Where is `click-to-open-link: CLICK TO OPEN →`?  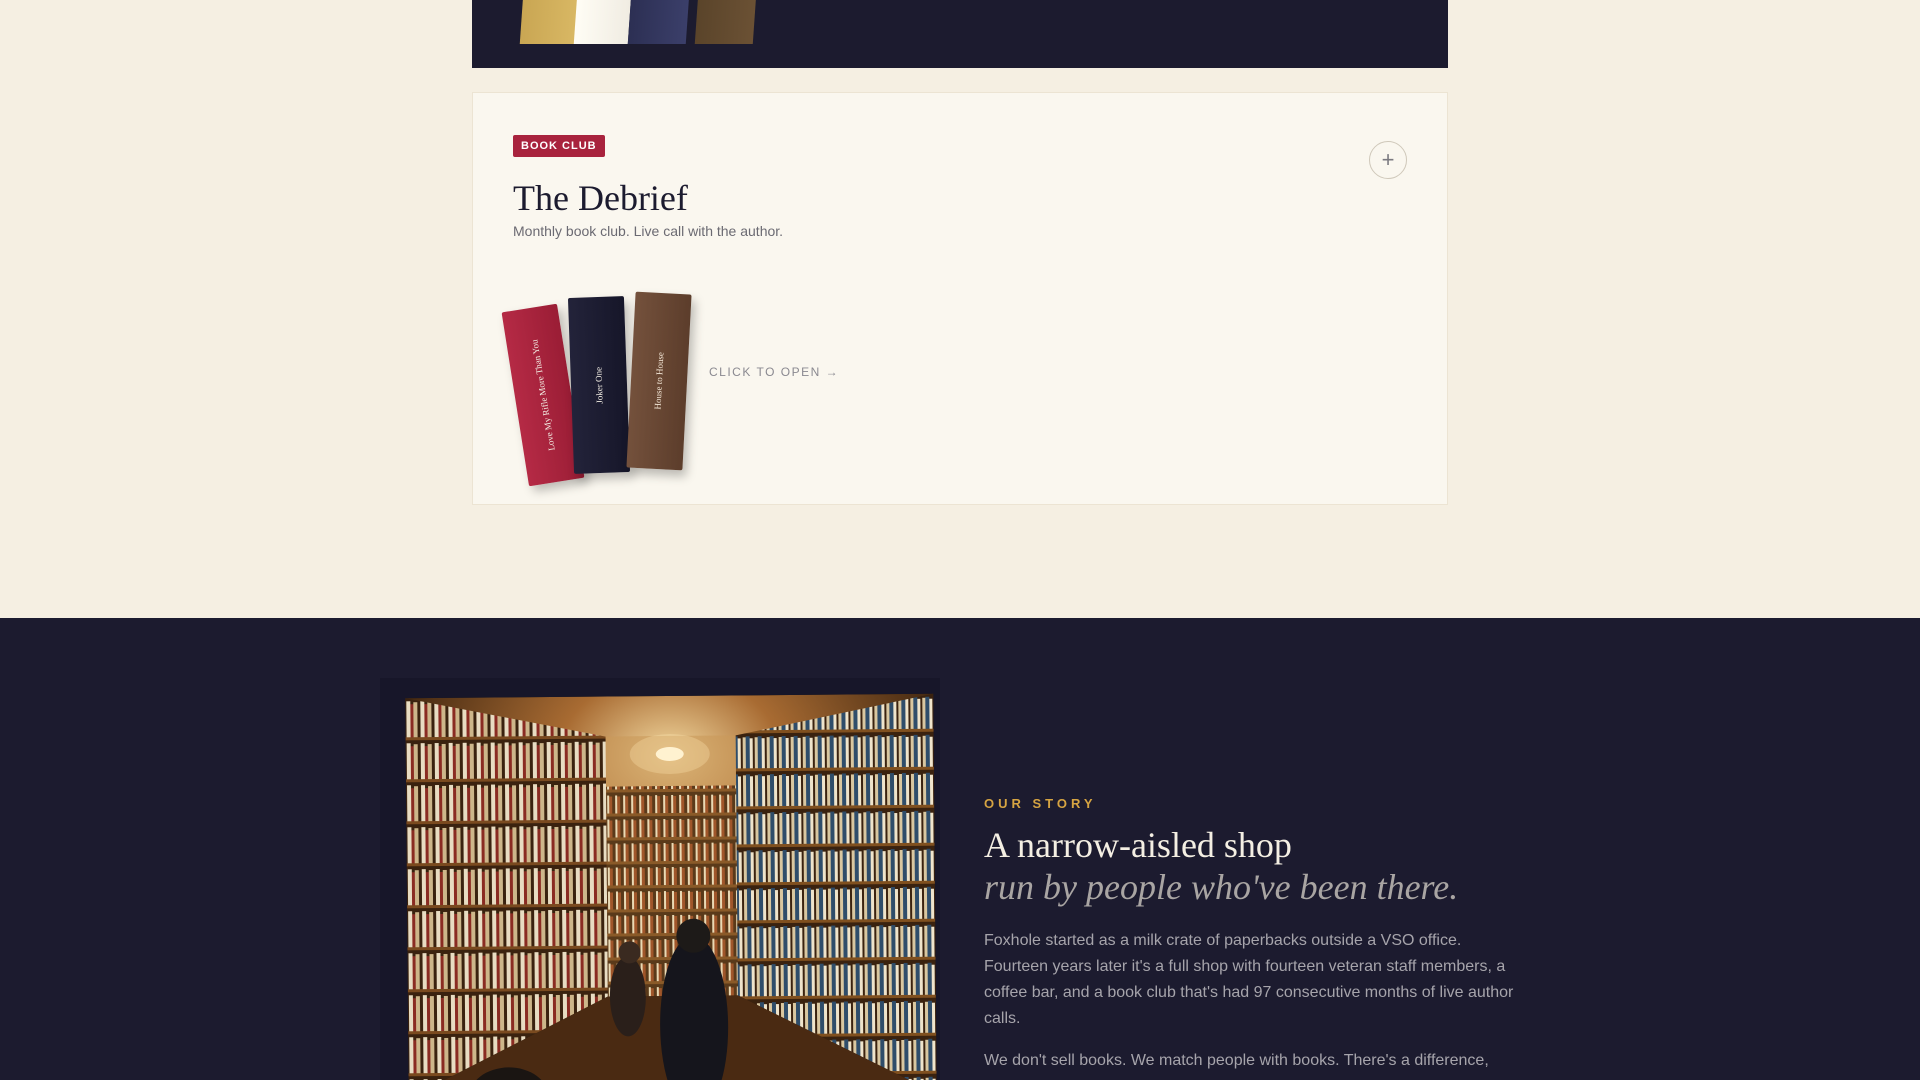 click-to-open-link: CLICK TO OPEN → is located at coordinates (774, 372).